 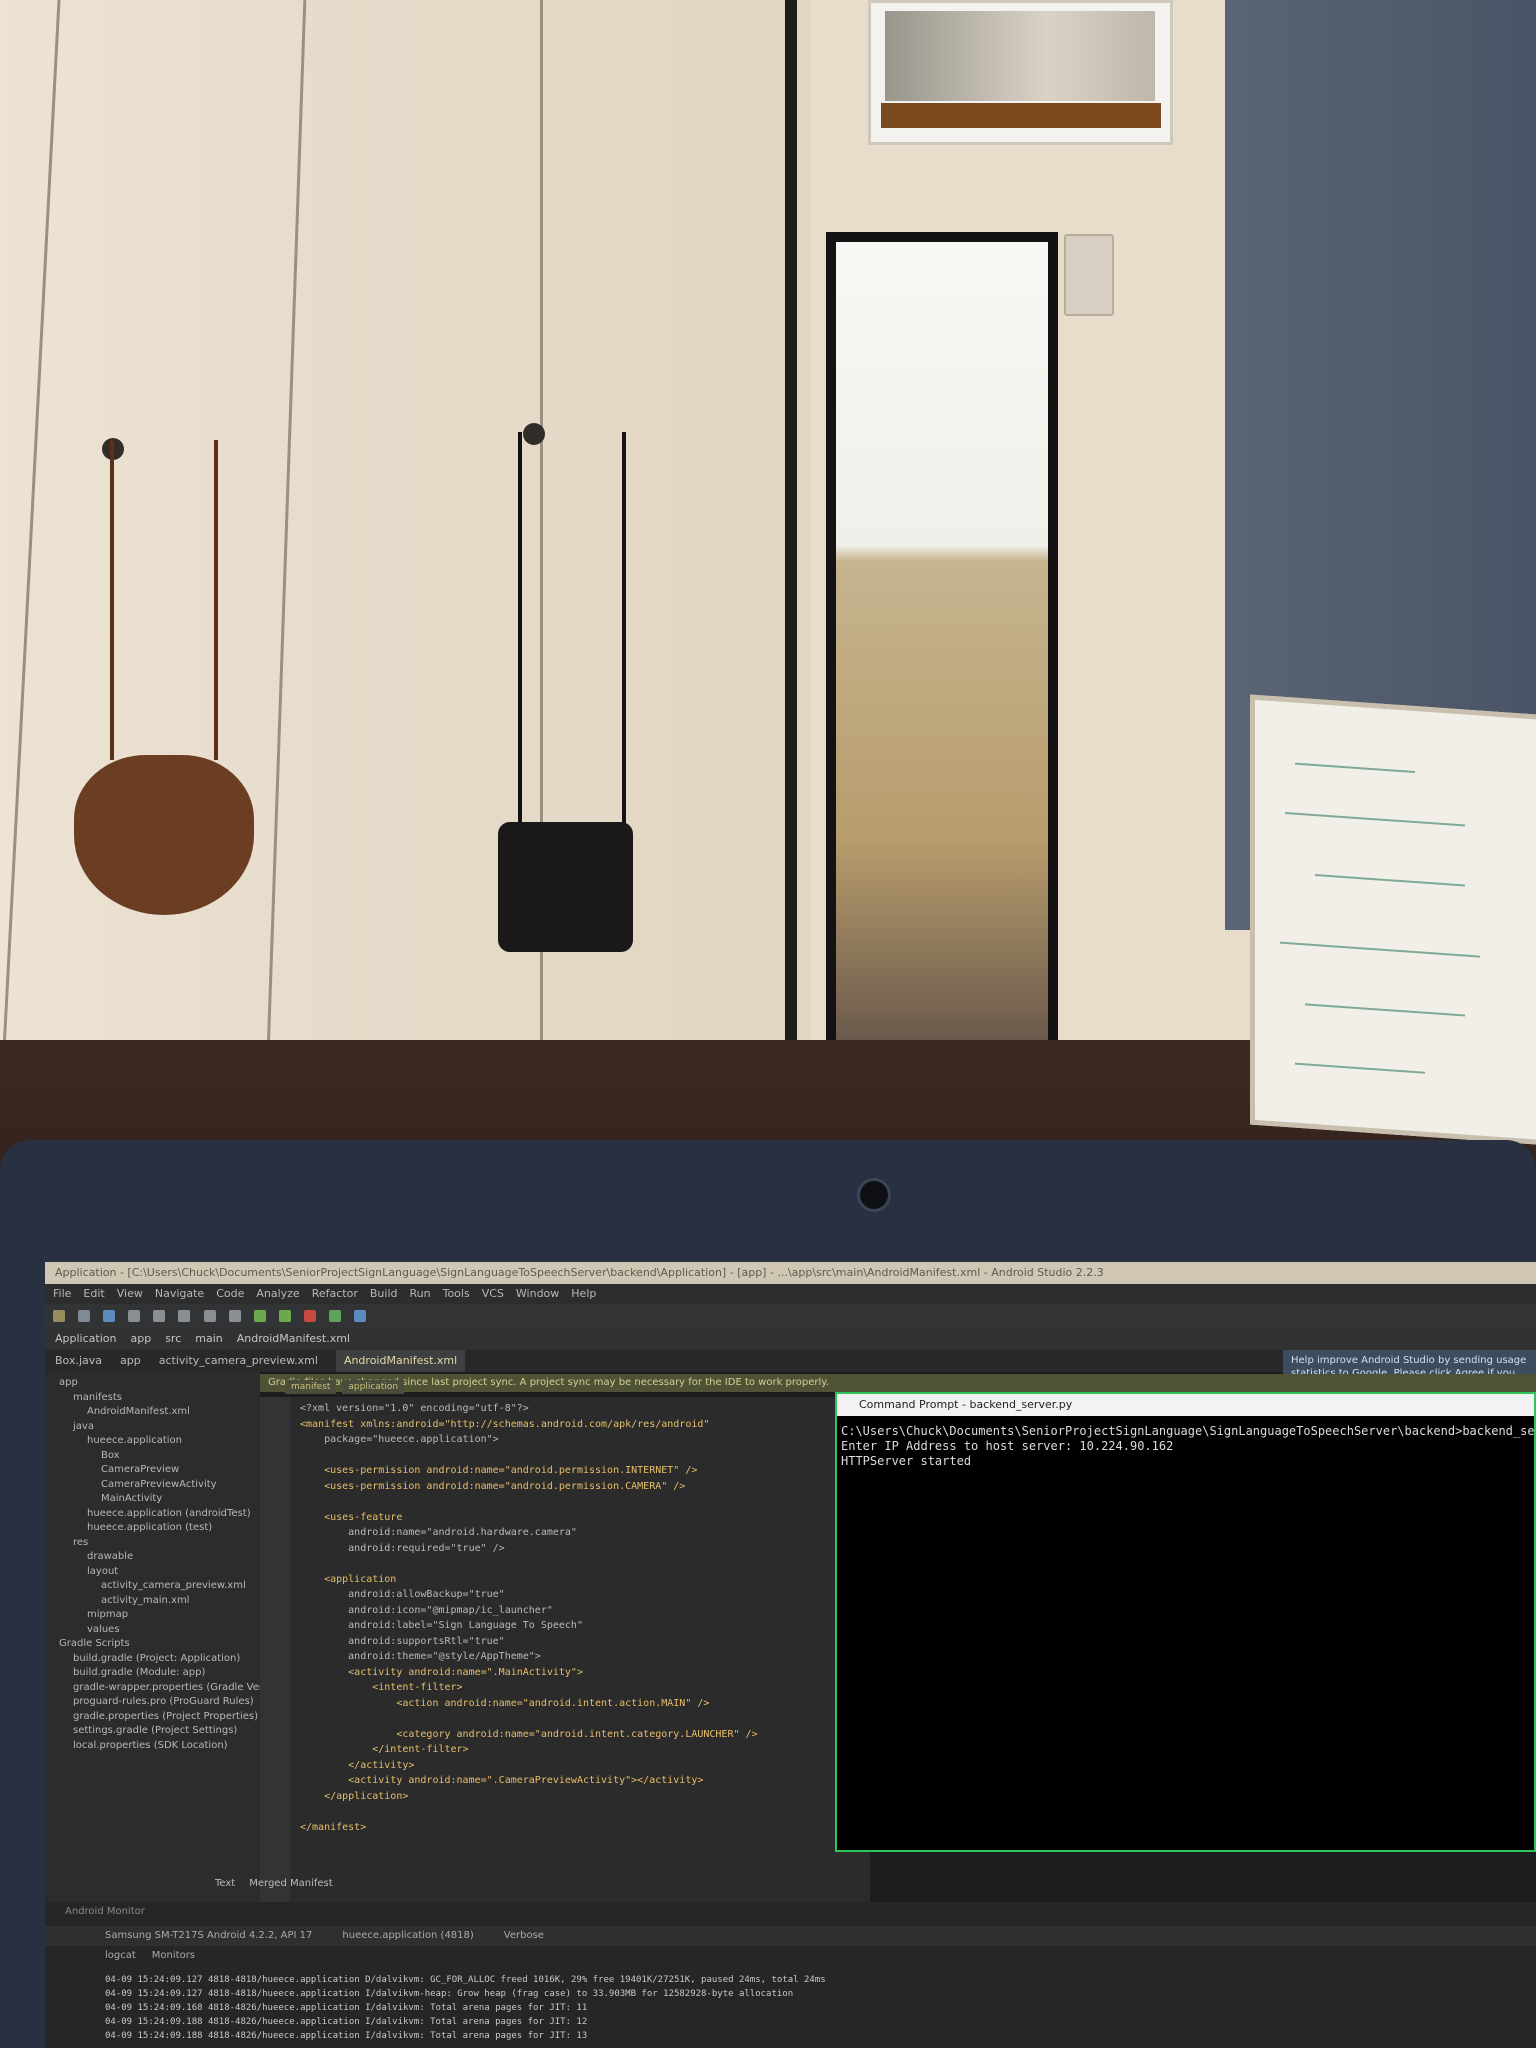 I want to click on help-icon, so click(x=360, y=1316).